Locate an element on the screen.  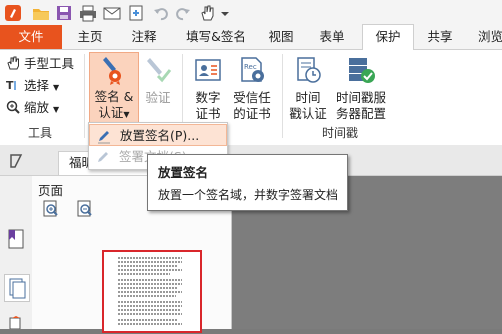
new-document-icon is located at coordinates (136, 13).